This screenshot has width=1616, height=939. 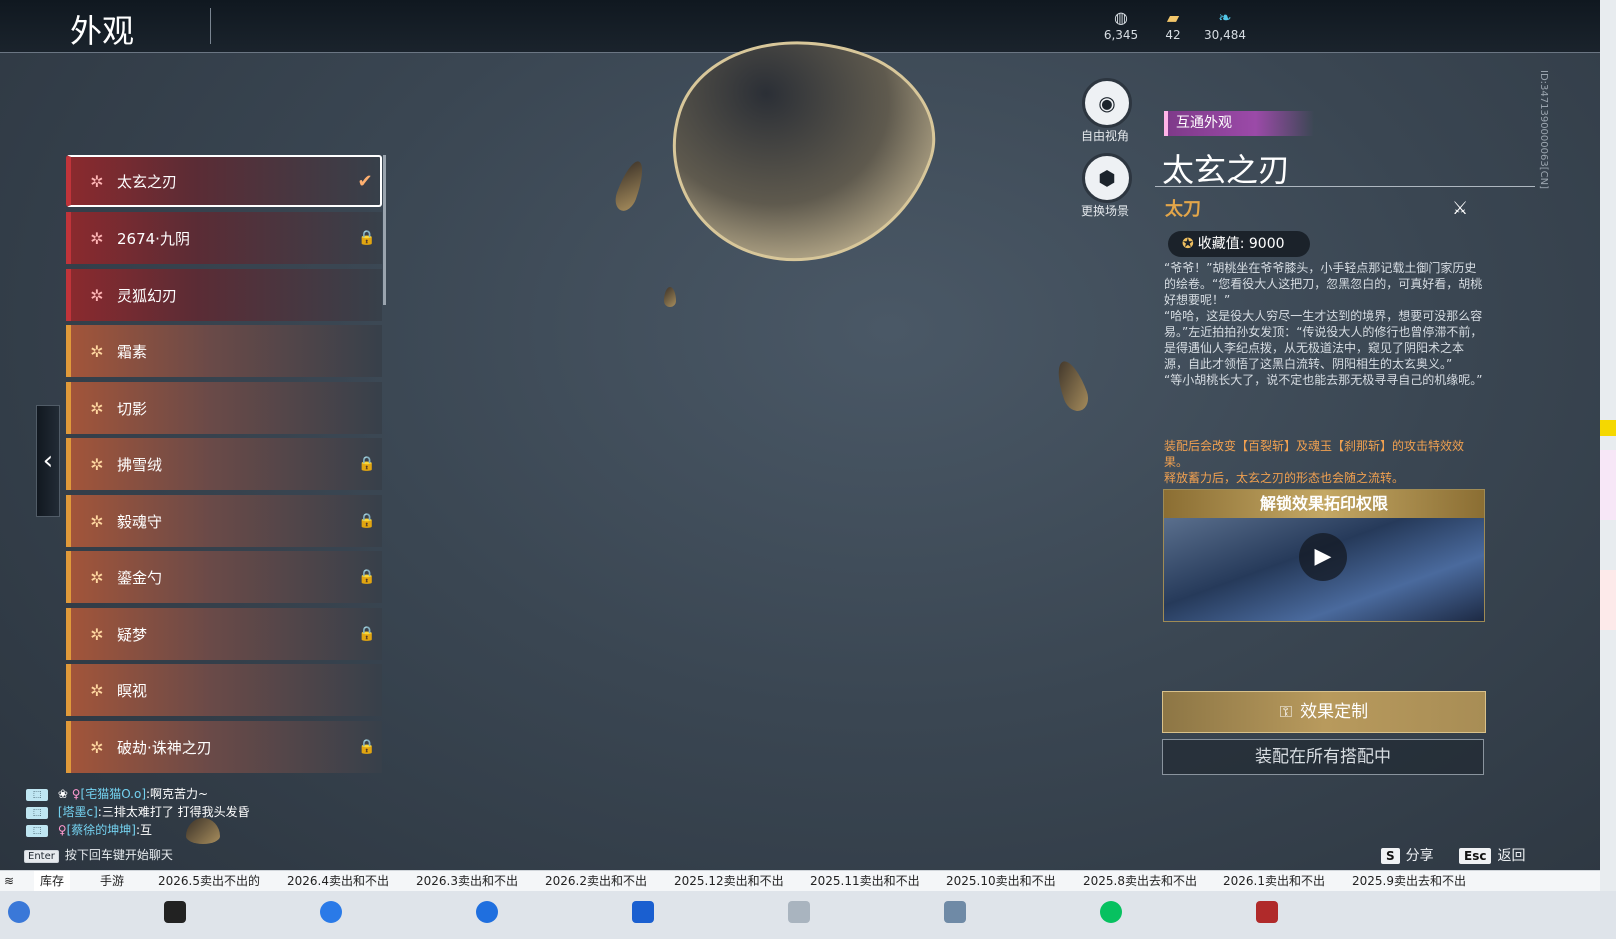 I want to click on sheet-tab: 2025.12卖出和不出, so click(x=729, y=881).